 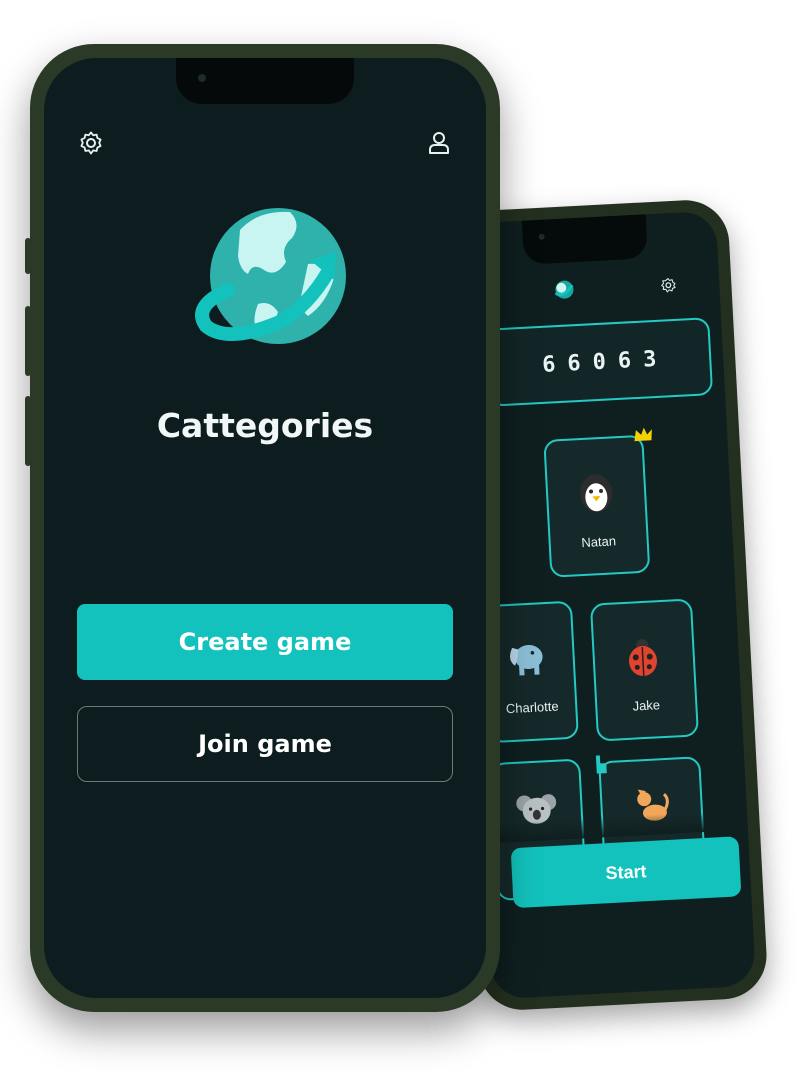 What do you see at coordinates (598, 542) in the screenshot?
I see `player-name: Natan` at bounding box center [598, 542].